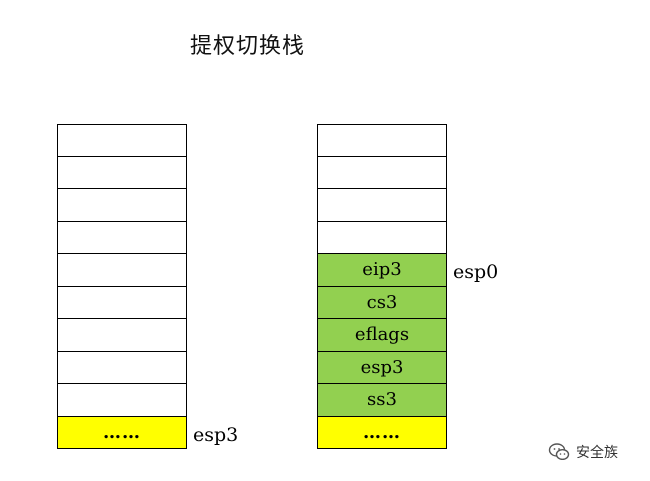 The image size is (650, 481). Describe the element at coordinates (597, 453) in the screenshot. I see `watermark-text: 安全族` at that location.